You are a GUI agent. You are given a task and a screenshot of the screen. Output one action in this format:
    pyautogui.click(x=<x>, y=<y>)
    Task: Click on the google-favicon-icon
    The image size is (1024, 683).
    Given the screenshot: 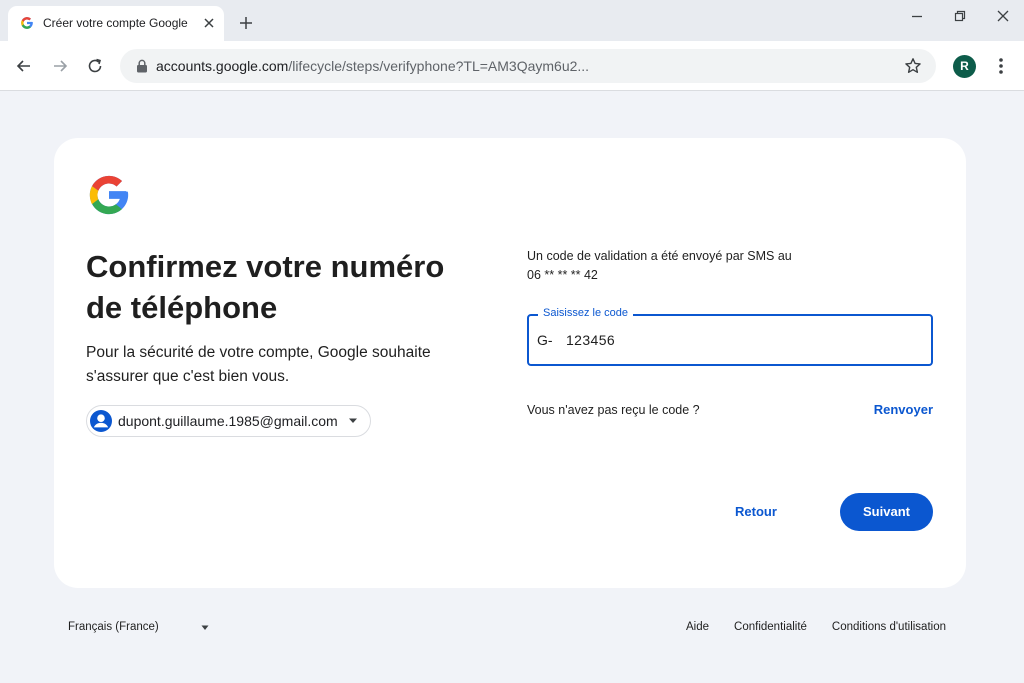 What is the action you would take?
    pyautogui.click(x=27, y=23)
    